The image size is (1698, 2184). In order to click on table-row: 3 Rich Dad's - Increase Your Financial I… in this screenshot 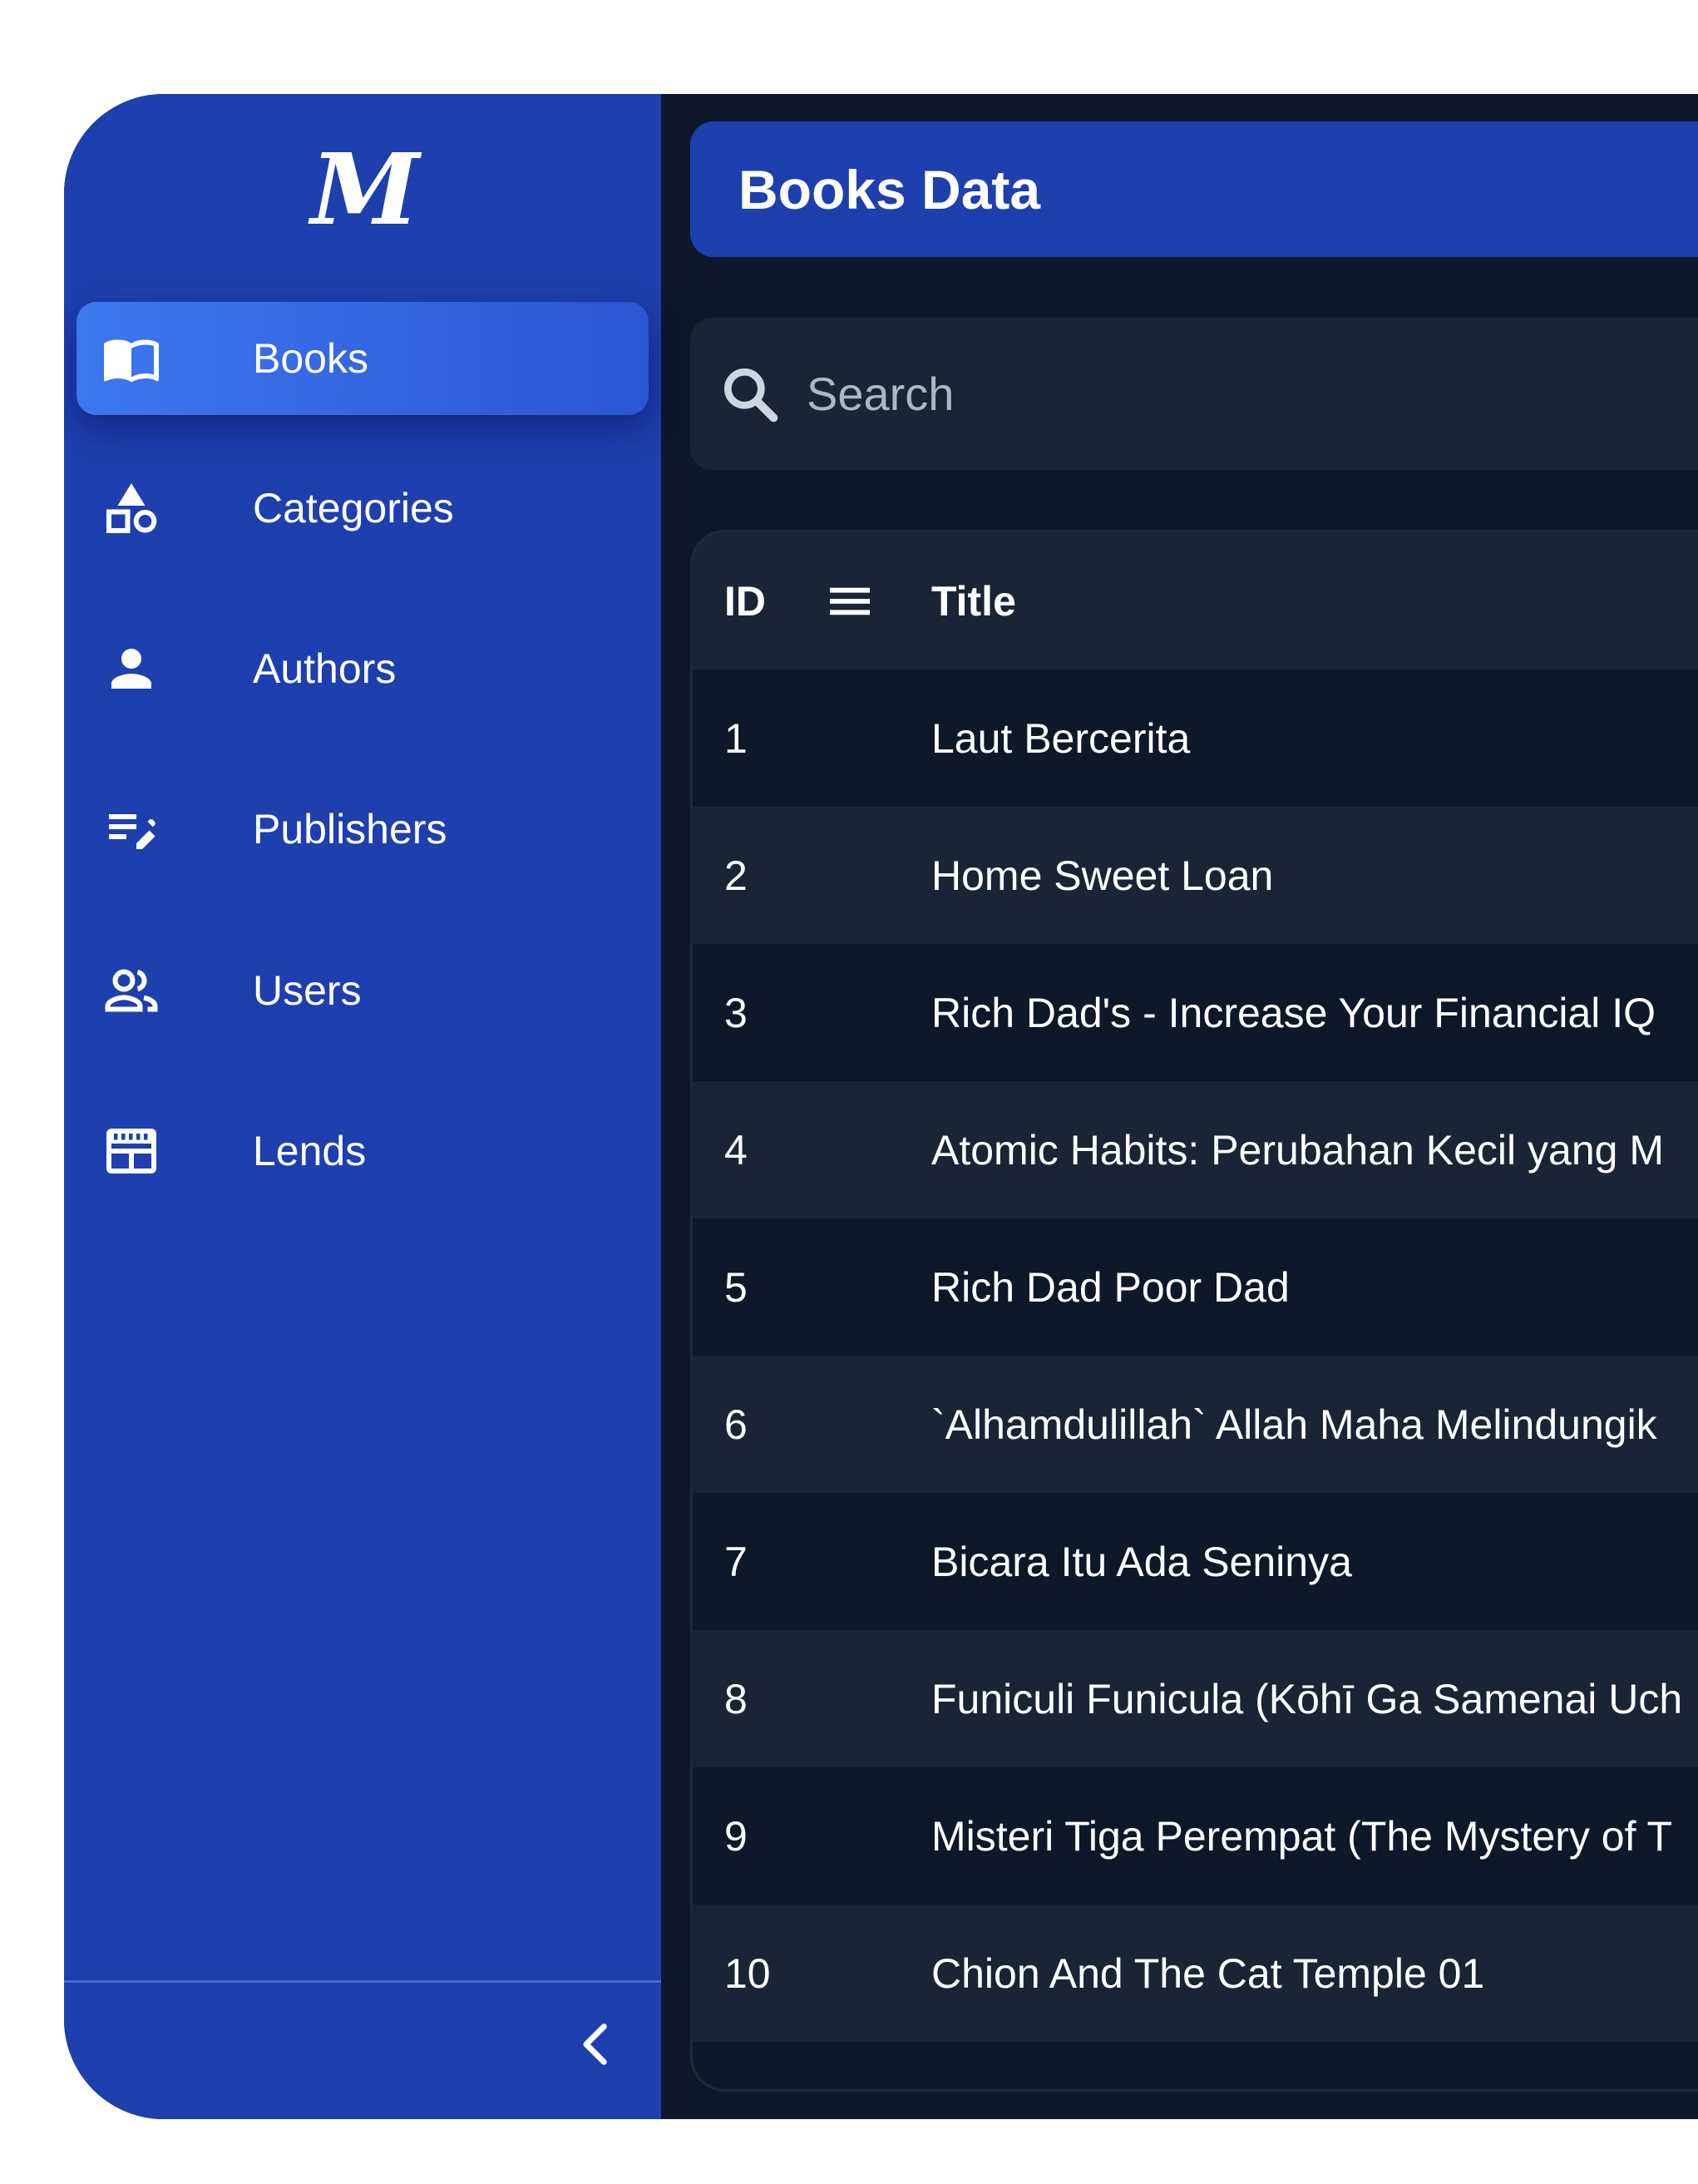, I will do `click(1196, 1012)`.